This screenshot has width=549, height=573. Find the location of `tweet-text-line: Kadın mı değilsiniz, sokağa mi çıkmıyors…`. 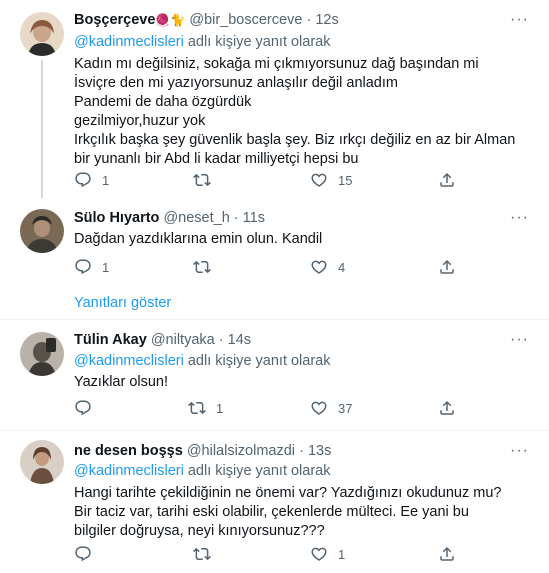

tweet-text-line: Kadın mı değilsiniz, sokağa mi çıkmıyors… is located at coordinates (276, 73).